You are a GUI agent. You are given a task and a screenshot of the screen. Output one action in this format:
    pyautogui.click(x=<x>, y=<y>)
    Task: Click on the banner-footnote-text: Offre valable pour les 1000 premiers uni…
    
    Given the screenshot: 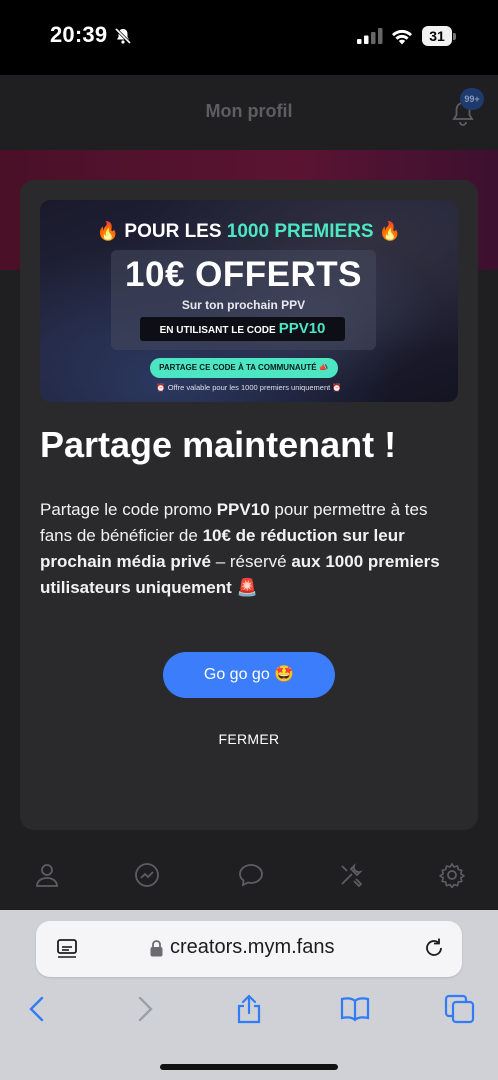 What is the action you would take?
    pyautogui.click(x=249, y=387)
    